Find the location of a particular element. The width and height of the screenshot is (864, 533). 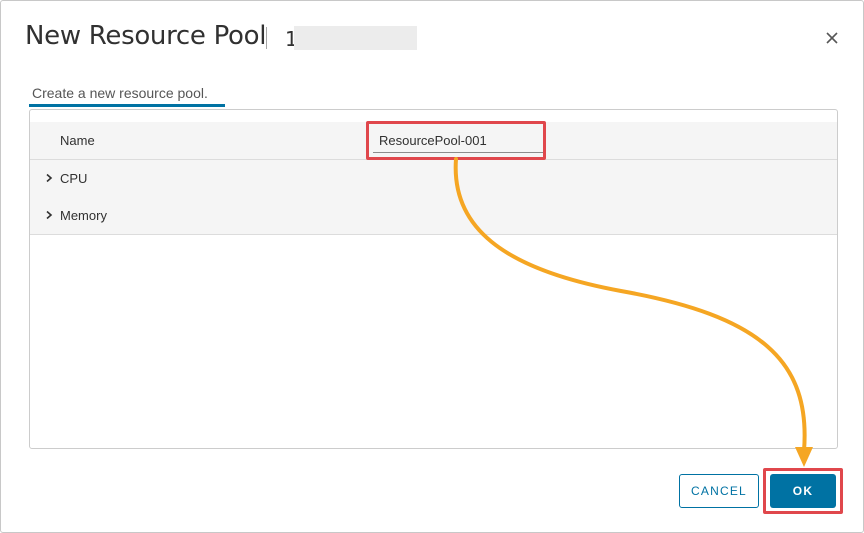

redacted-host-name is located at coordinates (355, 38).